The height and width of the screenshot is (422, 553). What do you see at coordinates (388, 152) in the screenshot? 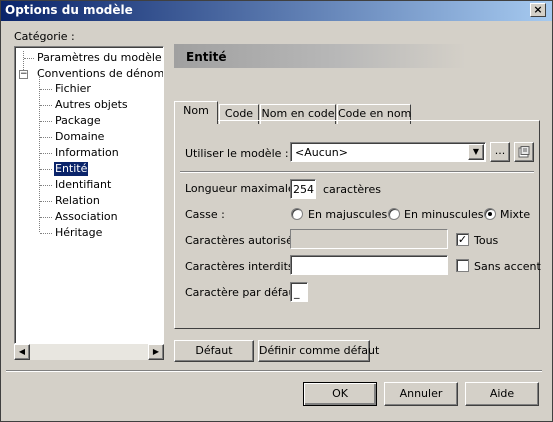
I see `model-combobox: <Aucun> ▼` at bounding box center [388, 152].